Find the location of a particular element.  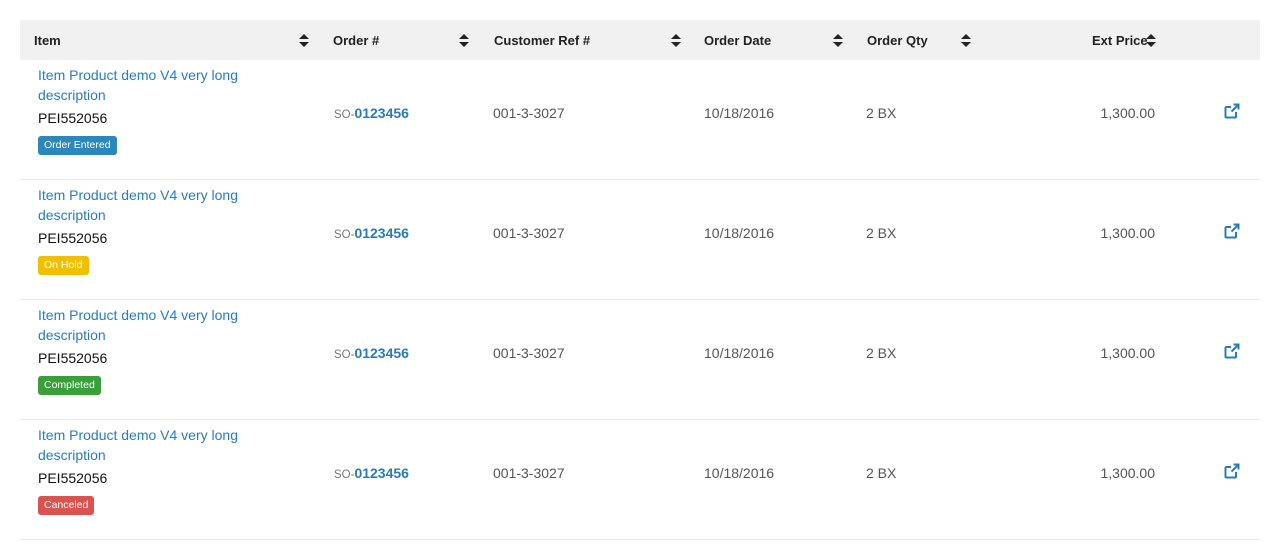

column-header-ext-price: Ext Price is located at coordinates (1120, 40).